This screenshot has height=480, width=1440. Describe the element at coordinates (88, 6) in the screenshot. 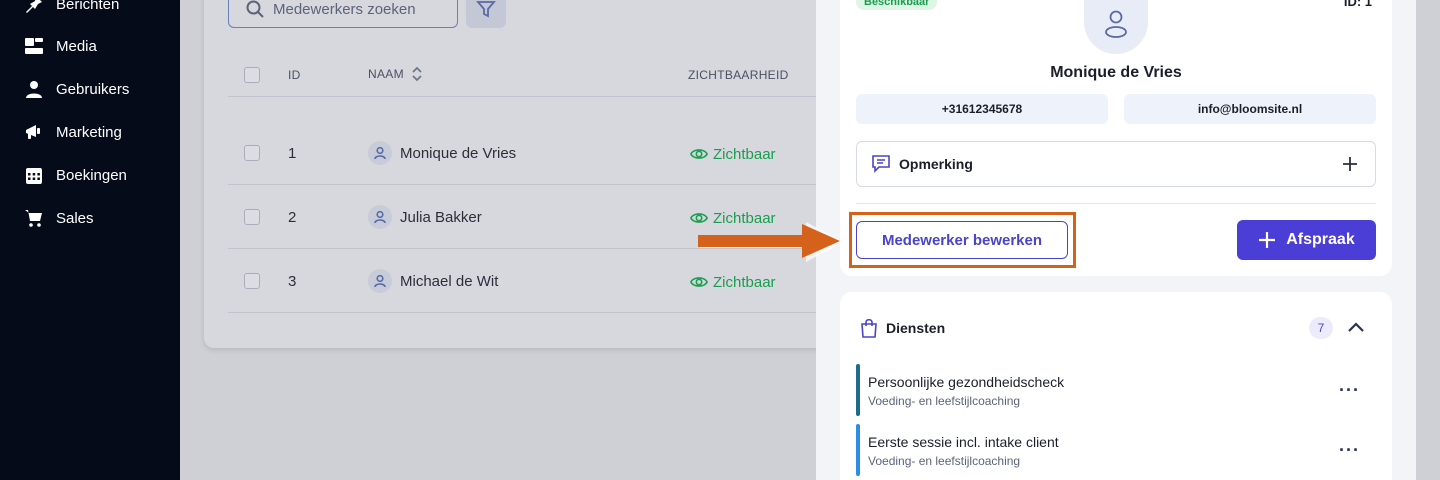

I see `sidebar-item-label: Berichten` at that location.